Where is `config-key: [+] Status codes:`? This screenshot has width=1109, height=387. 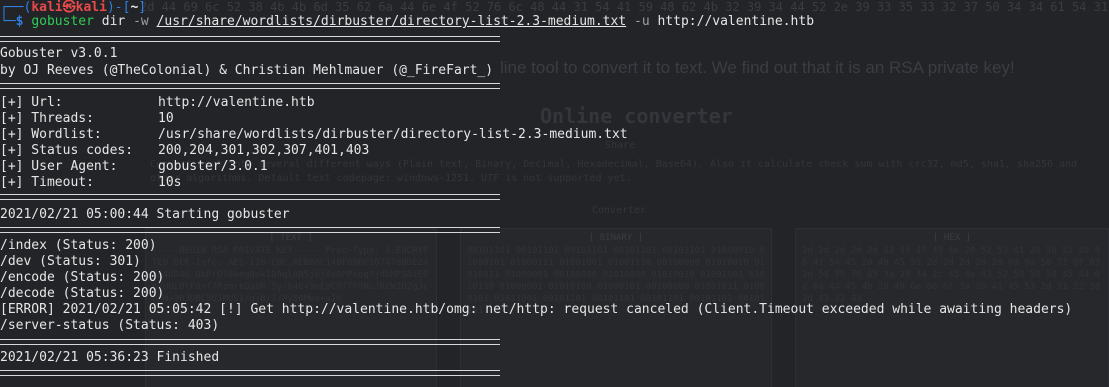
config-key: [+] Status codes: is located at coordinates (67, 150).